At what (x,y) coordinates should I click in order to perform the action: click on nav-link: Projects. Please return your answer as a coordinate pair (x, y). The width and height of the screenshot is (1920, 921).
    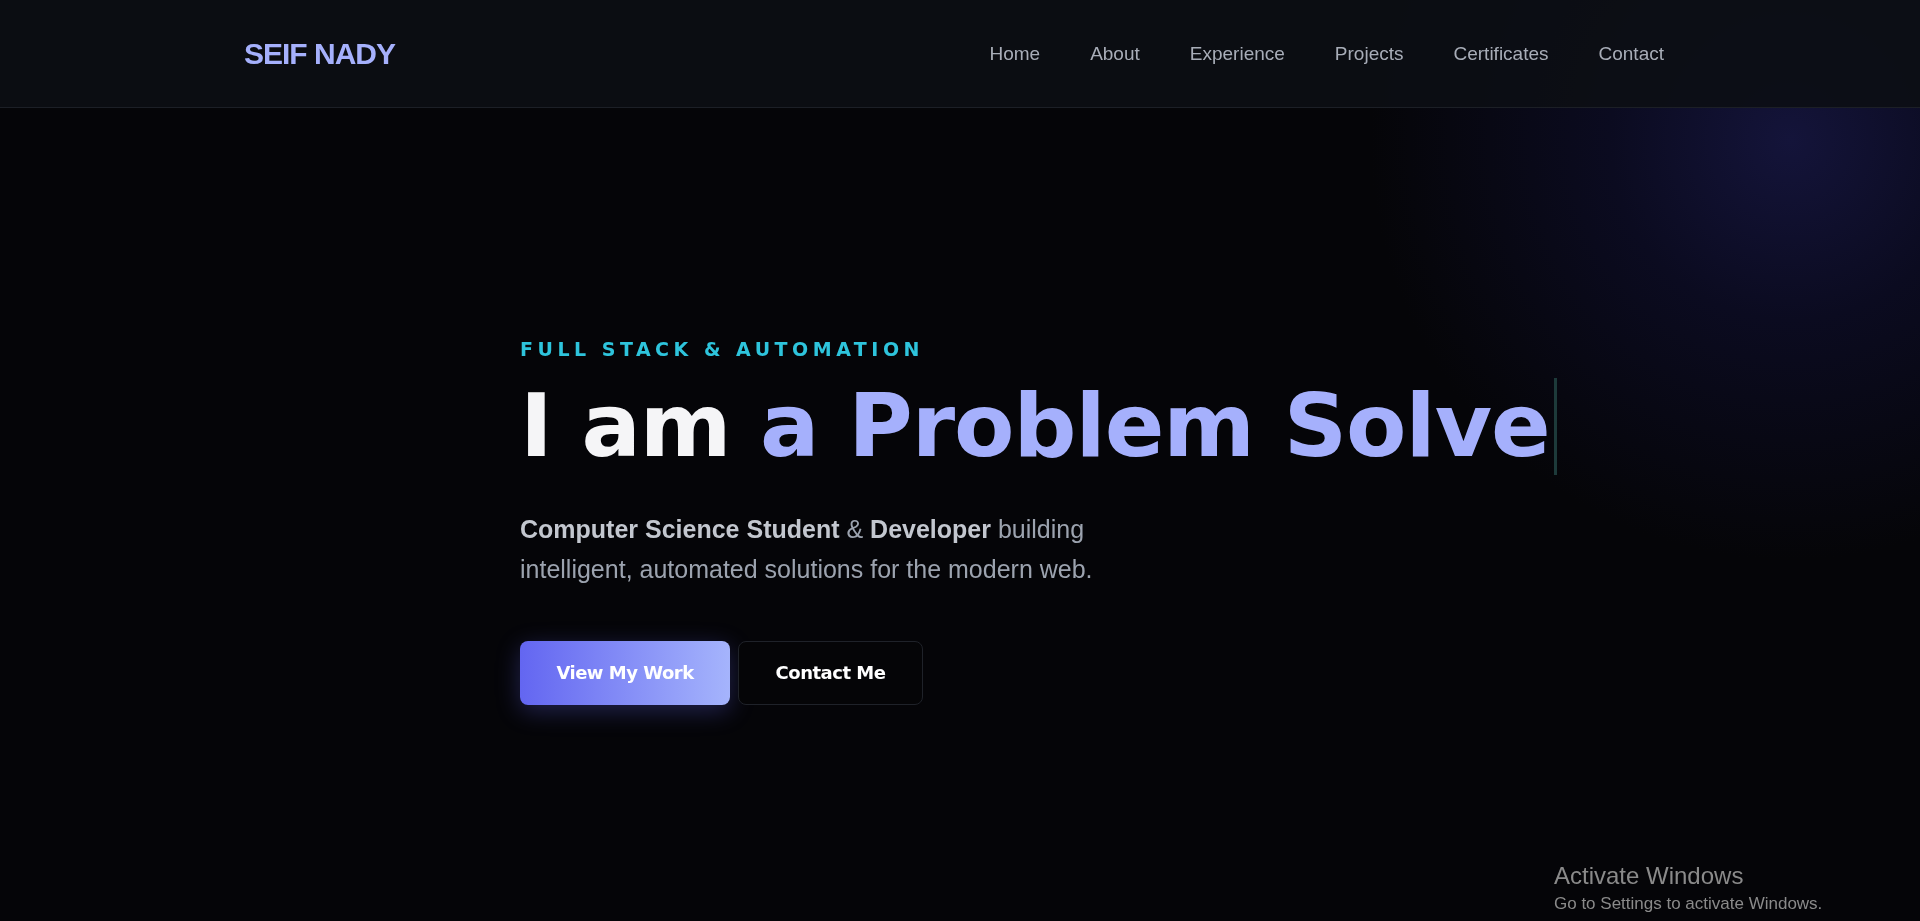
    Looking at the image, I should click on (1369, 53).